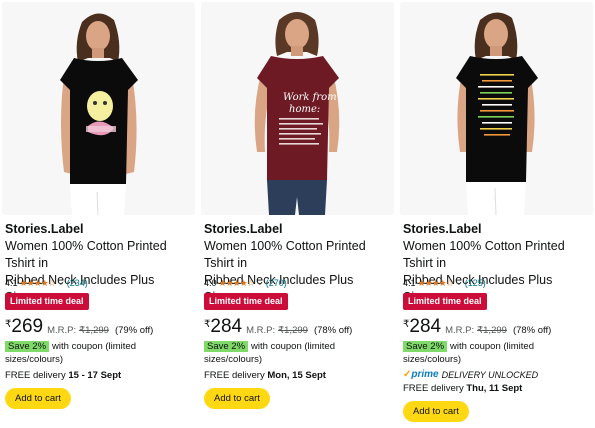 This screenshot has width=595, height=428. I want to click on delivery-info: FREE delivery Mon, 15 Sept, so click(265, 375).